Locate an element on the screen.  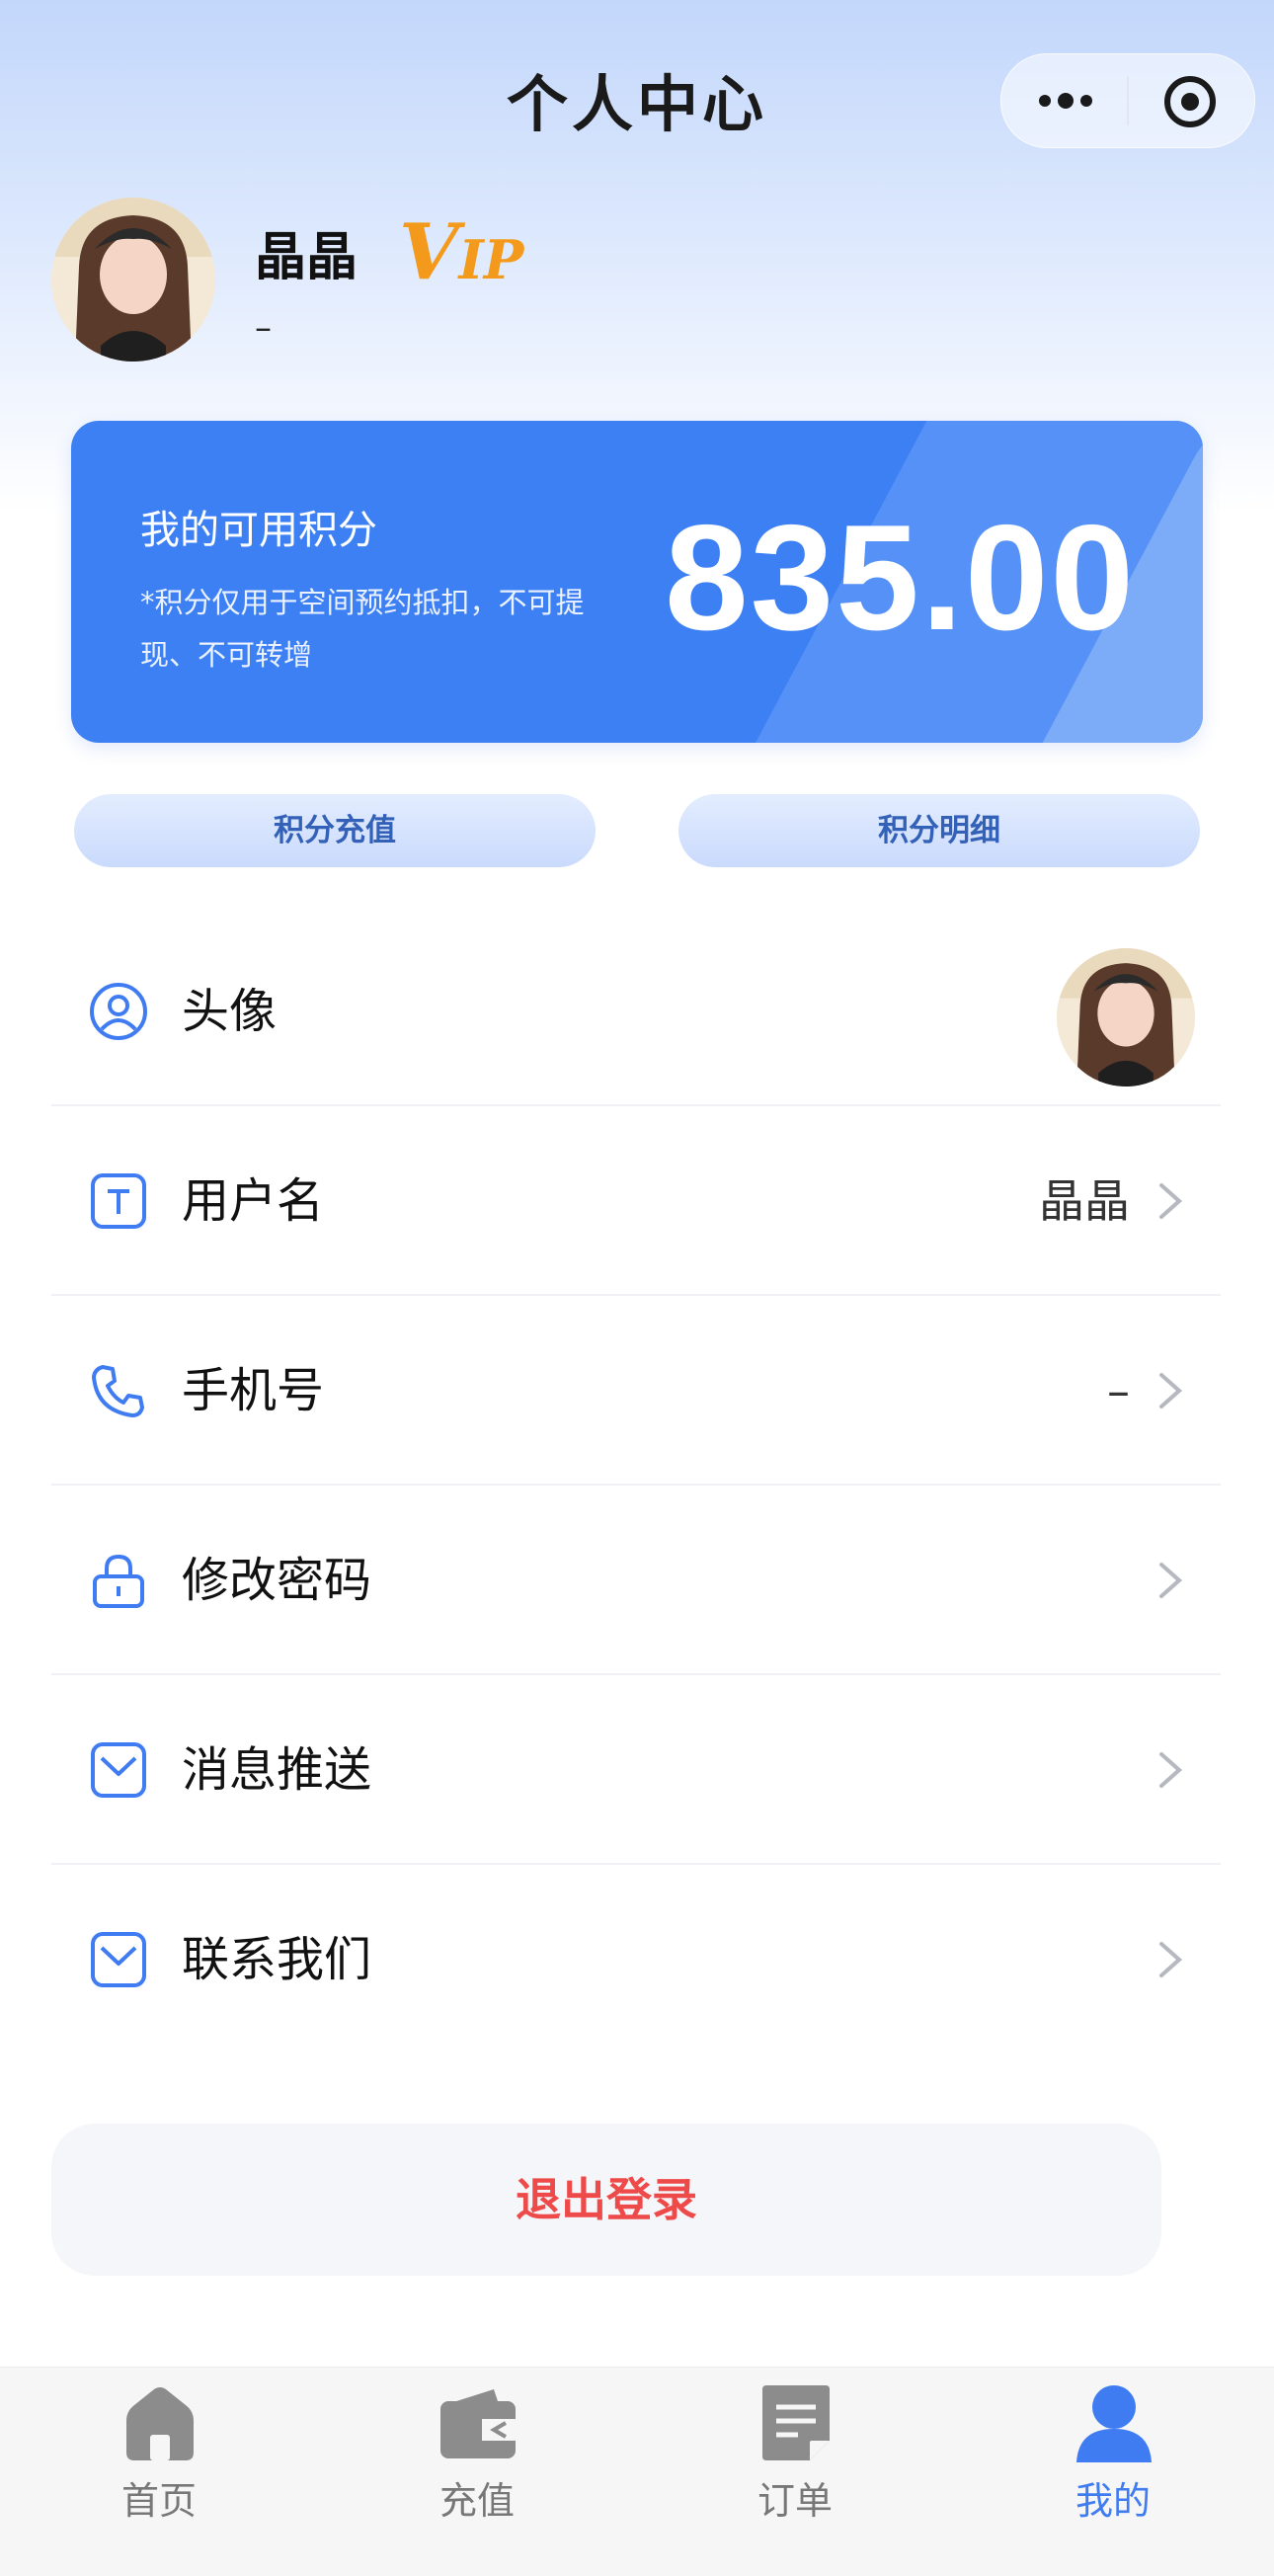
profile-phone: – is located at coordinates (264, 328).